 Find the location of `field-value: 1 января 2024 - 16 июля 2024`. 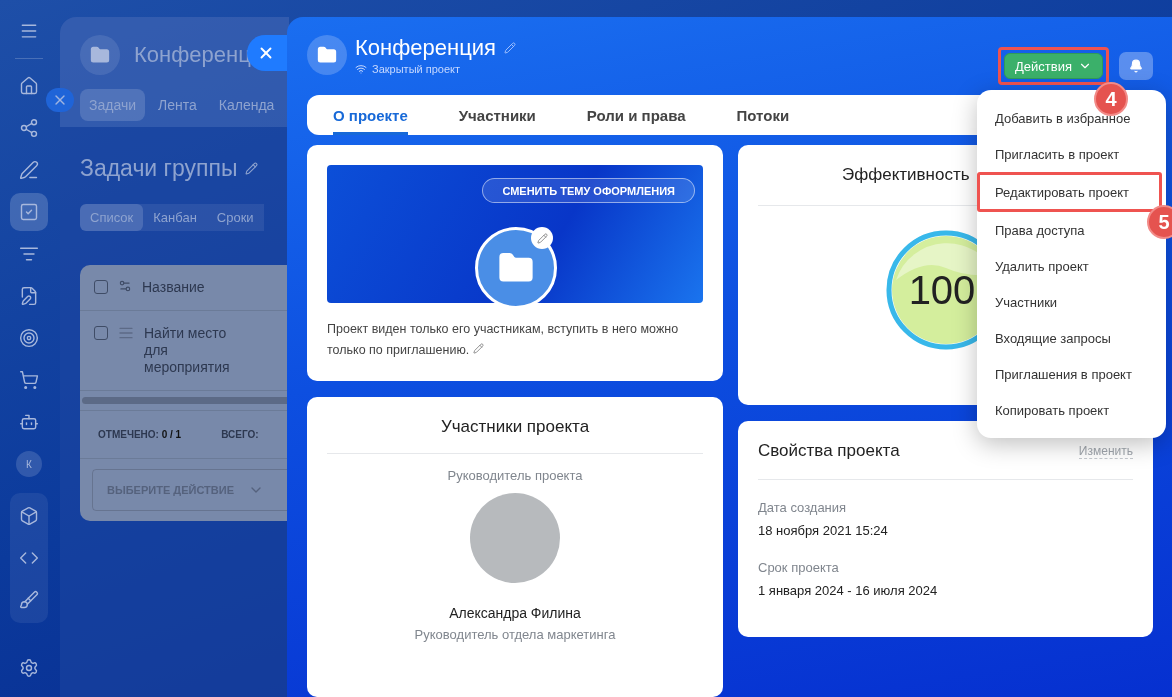

field-value: 1 января 2024 - 16 июля 2024 is located at coordinates (848, 590).